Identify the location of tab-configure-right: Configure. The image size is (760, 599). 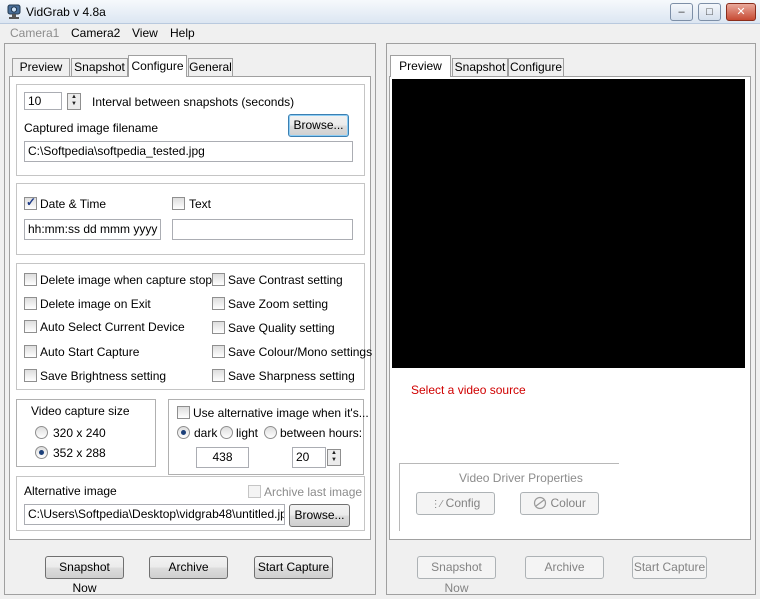
(536, 67).